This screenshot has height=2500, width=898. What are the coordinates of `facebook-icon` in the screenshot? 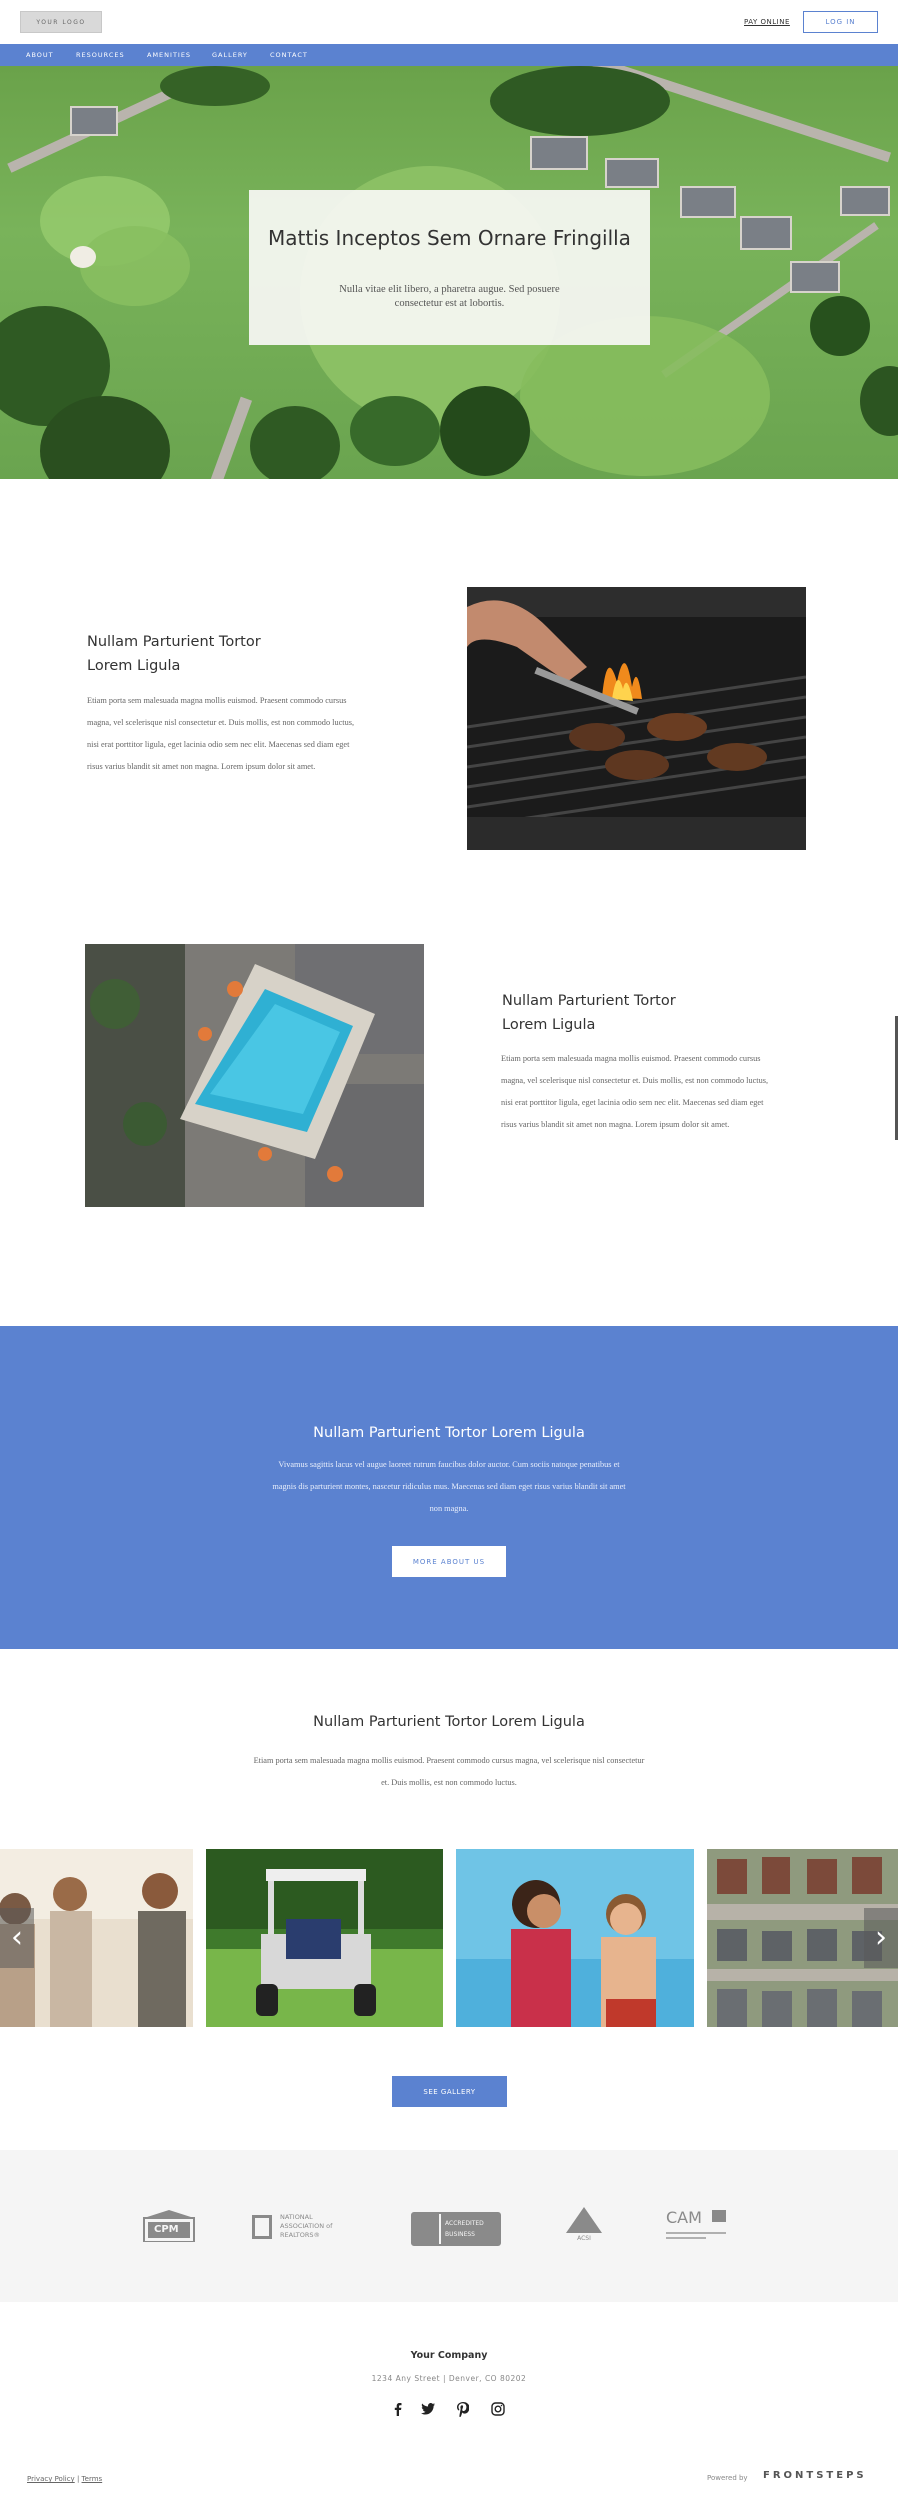 It's located at (398, 2409).